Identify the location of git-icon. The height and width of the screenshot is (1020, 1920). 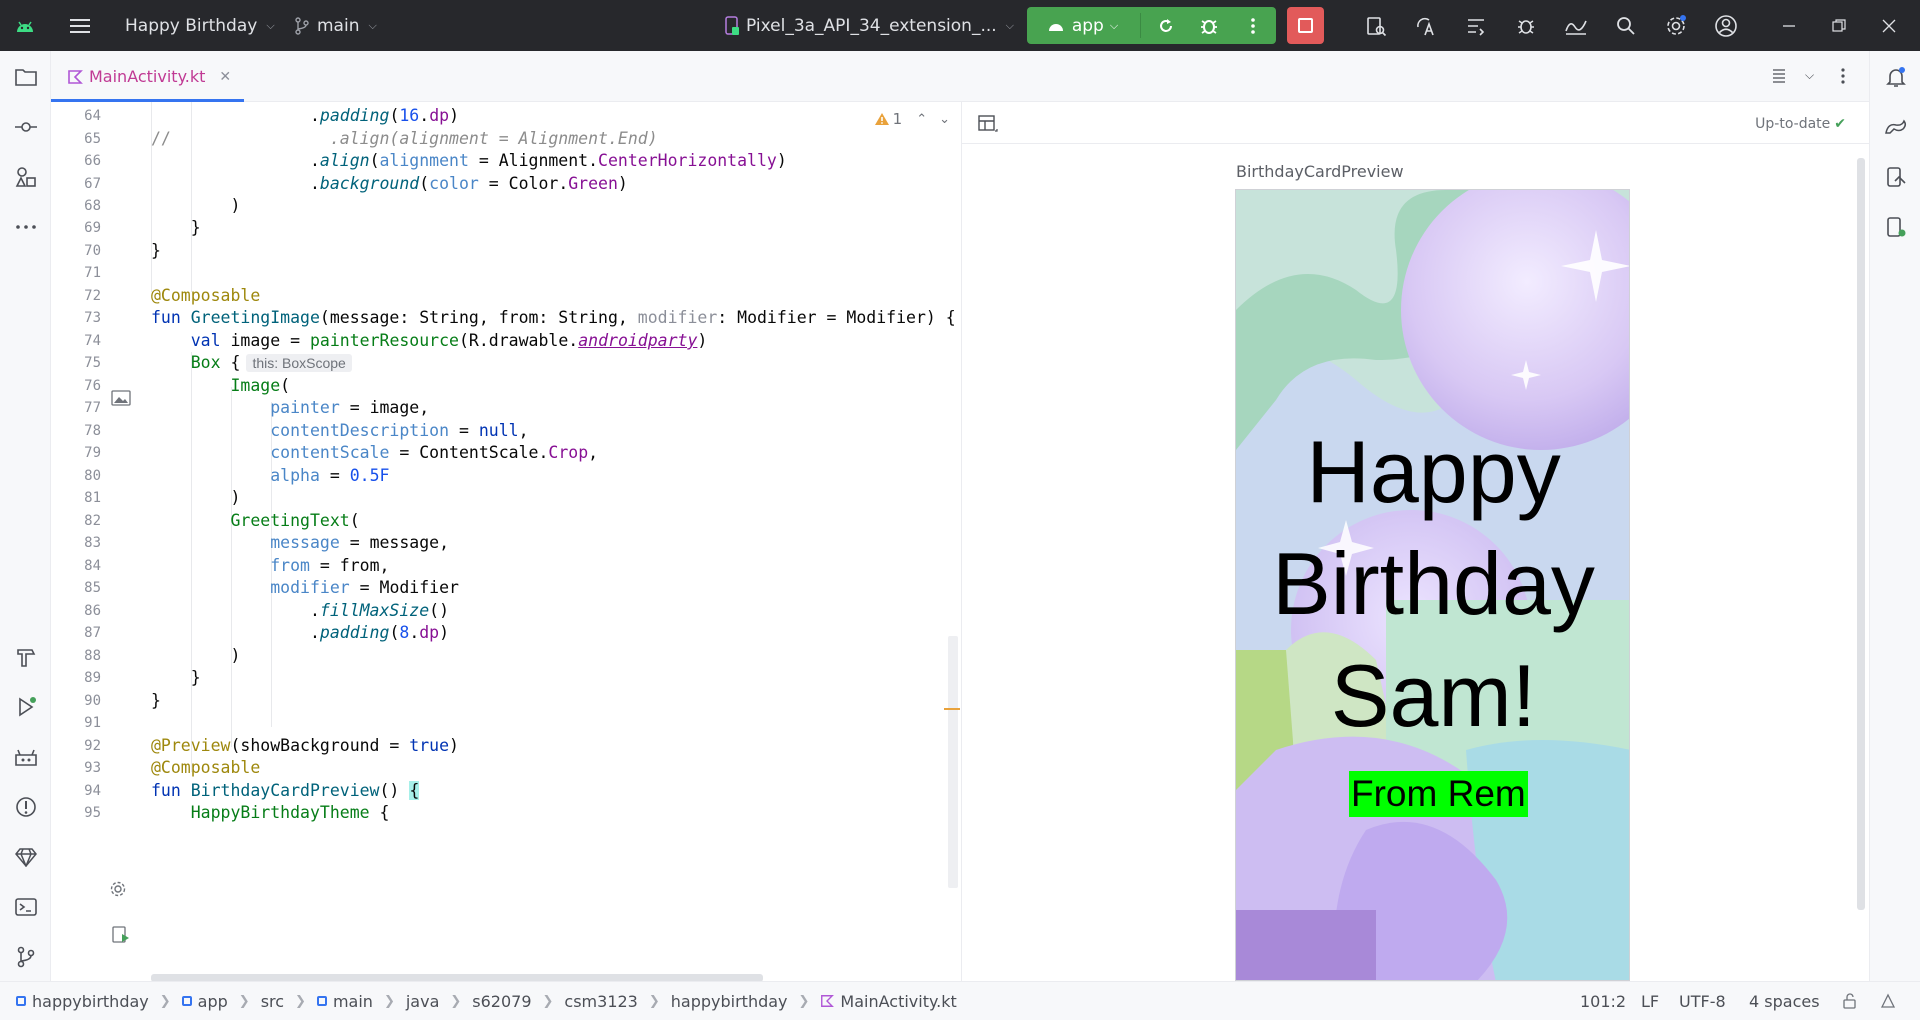
(25, 956).